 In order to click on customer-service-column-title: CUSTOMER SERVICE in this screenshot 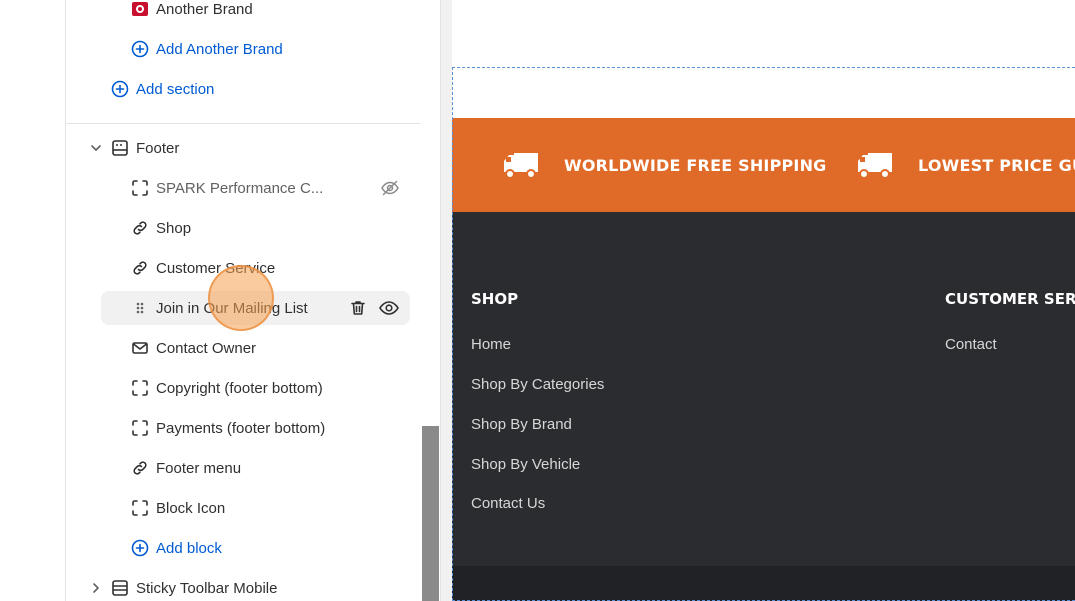, I will do `click(1010, 299)`.